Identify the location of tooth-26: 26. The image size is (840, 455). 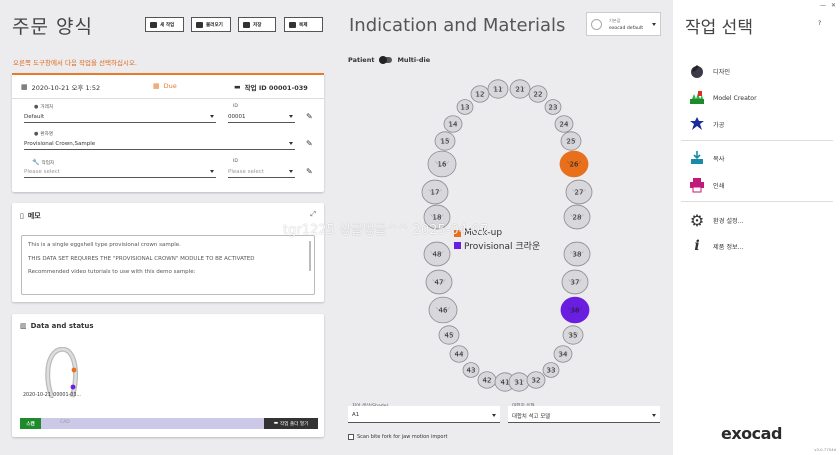
(574, 164).